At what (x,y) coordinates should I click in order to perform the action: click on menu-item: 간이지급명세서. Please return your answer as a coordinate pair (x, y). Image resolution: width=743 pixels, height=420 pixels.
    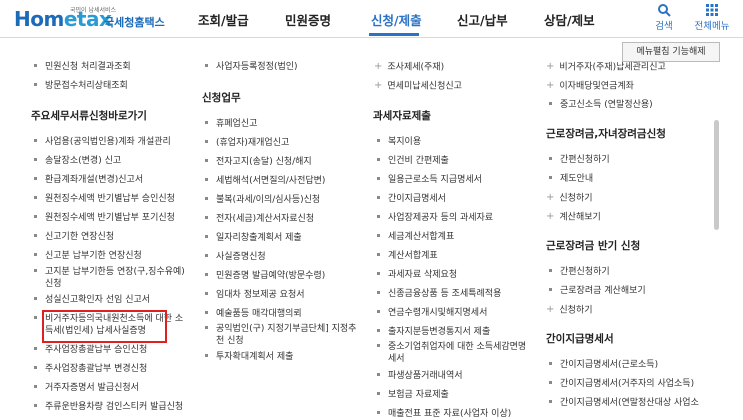
    Looking at the image, I should click on (411, 199).